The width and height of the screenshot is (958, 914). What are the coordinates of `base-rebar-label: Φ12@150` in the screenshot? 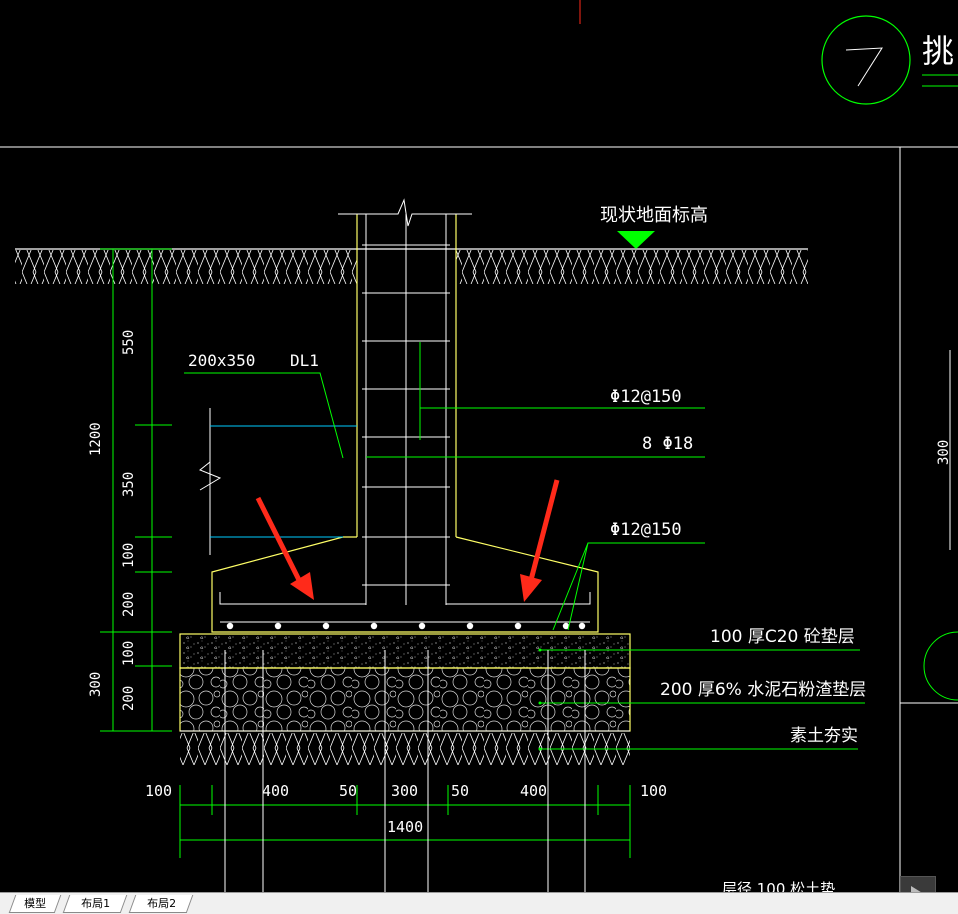 It's located at (646, 530).